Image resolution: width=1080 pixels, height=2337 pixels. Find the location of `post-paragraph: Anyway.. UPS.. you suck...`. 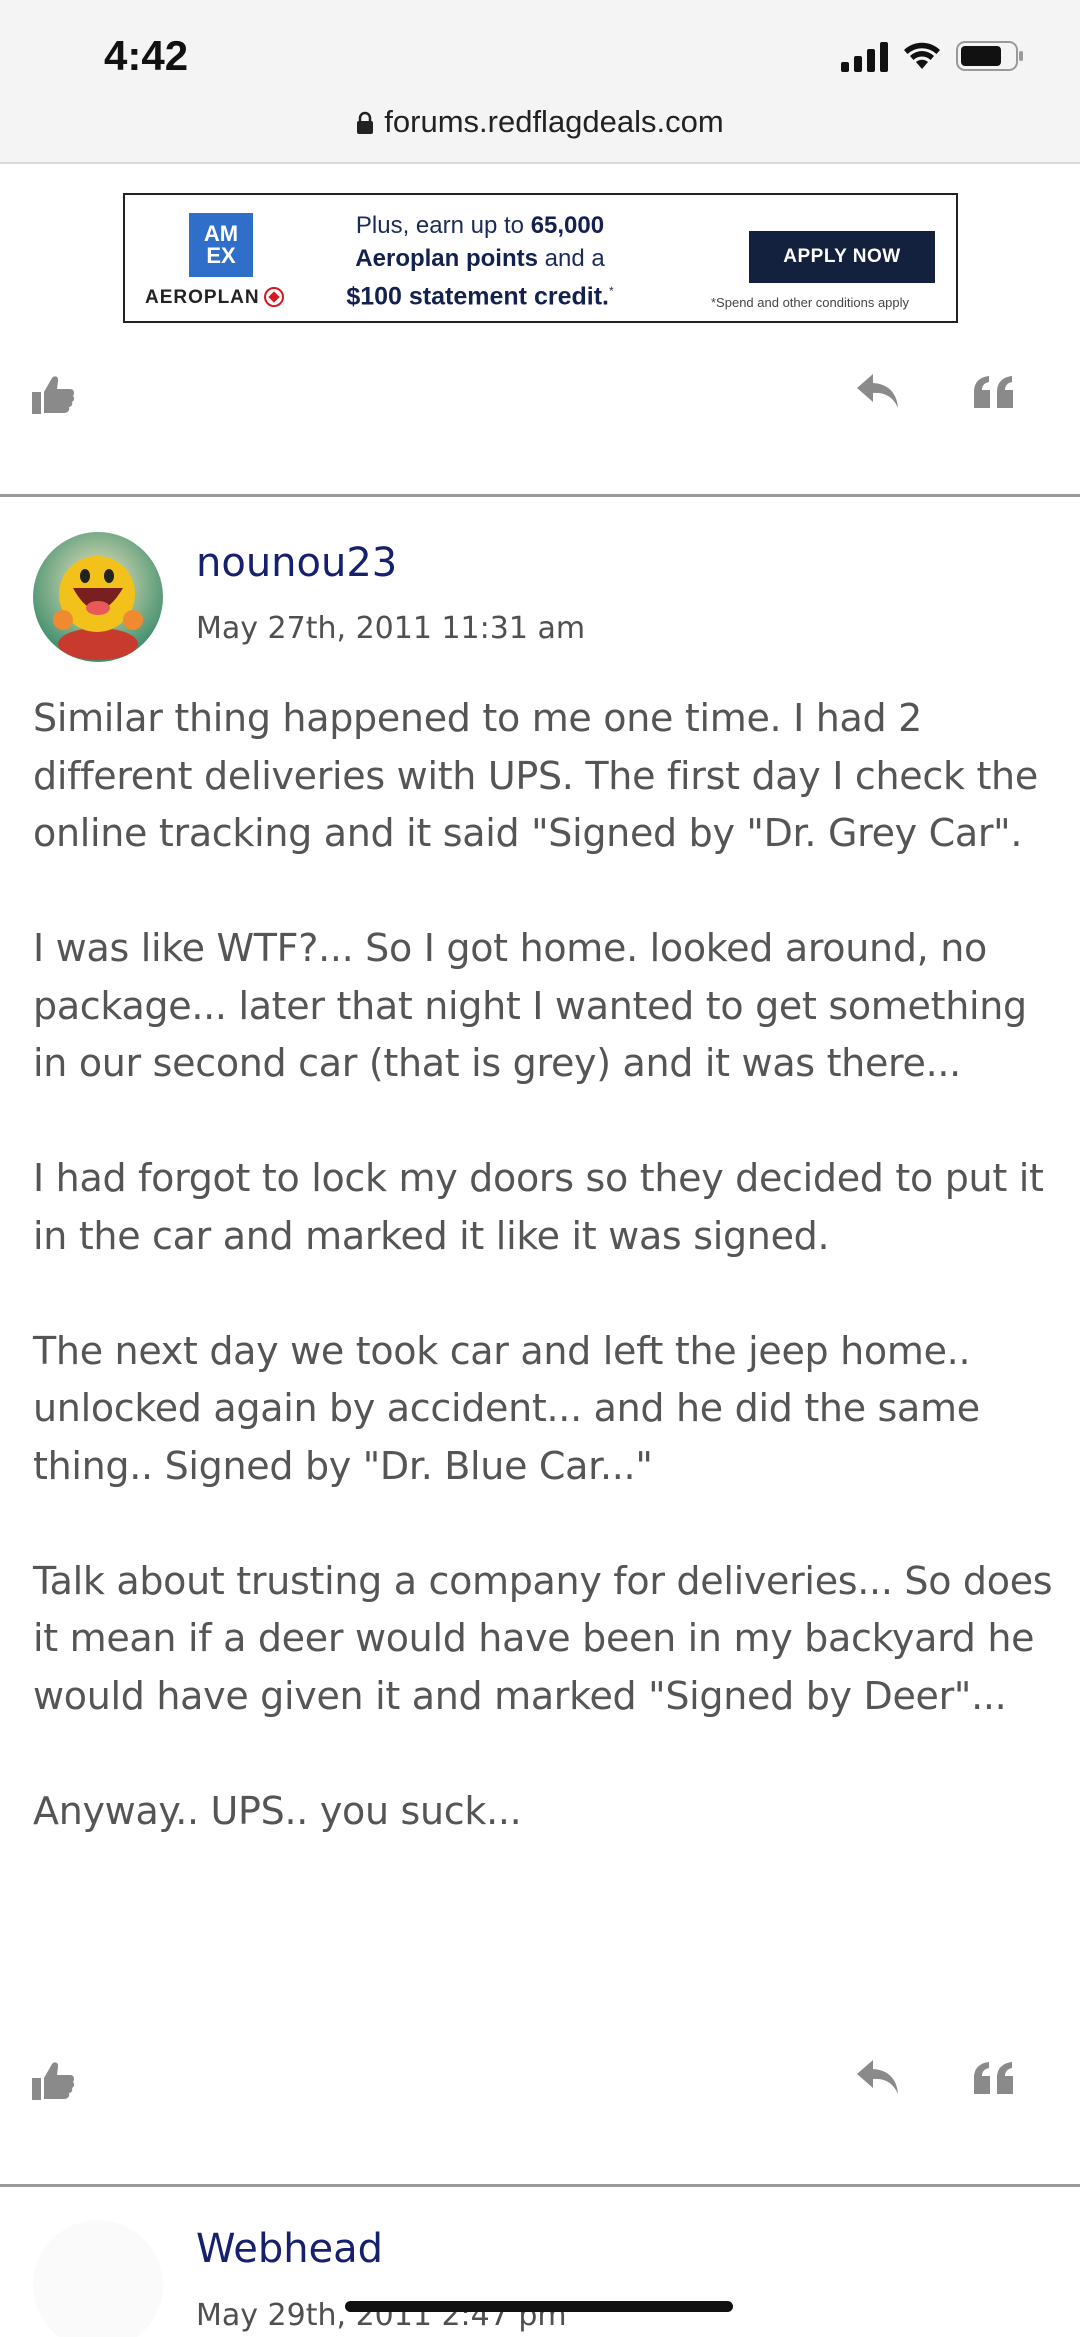

post-paragraph: Anyway.. UPS.. you suck... is located at coordinates (277, 1810).